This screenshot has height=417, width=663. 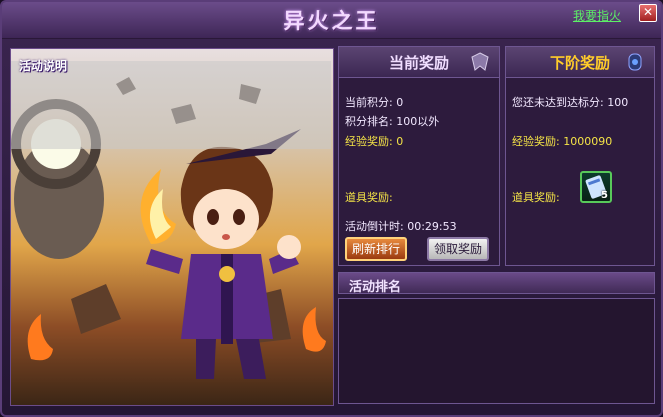 What do you see at coordinates (376, 249) in the screenshot?
I see `refresh-ranking-button: 刷新排行` at bounding box center [376, 249].